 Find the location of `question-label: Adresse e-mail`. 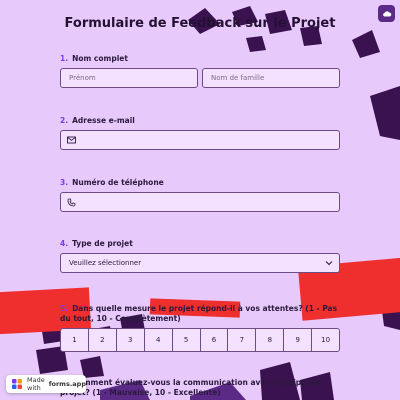

question-label: Adresse e-mail is located at coordinates (103, 120).